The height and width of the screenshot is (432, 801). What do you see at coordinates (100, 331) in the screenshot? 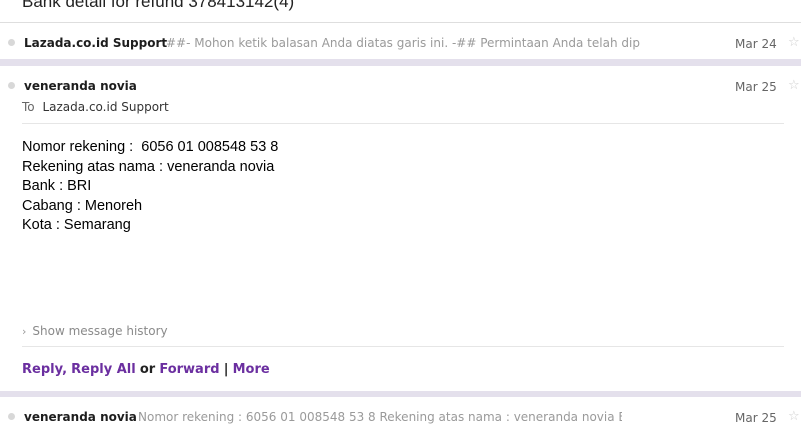
I see `show-history-label: Show message history` at bounding box center [100, 331].